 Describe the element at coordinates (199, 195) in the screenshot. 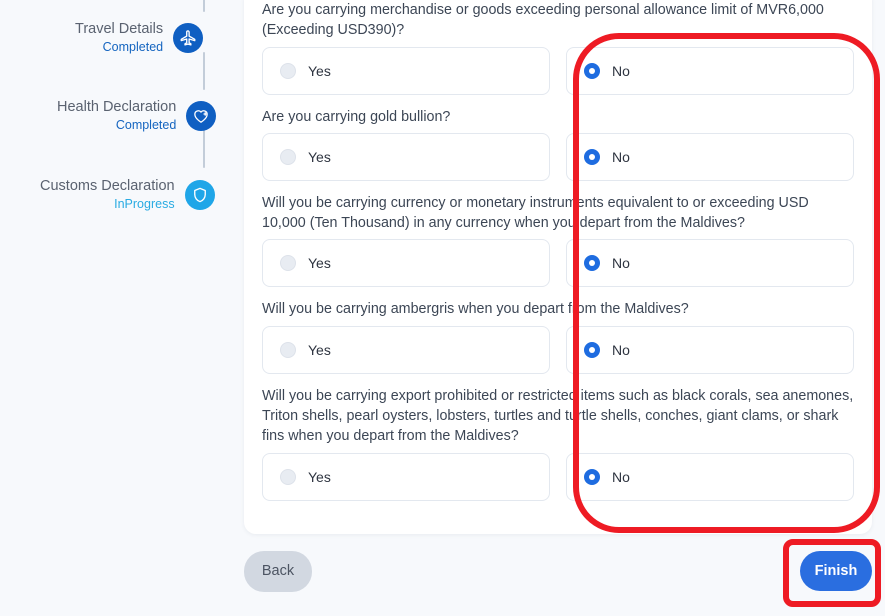

I see `shield-icon` at that location.